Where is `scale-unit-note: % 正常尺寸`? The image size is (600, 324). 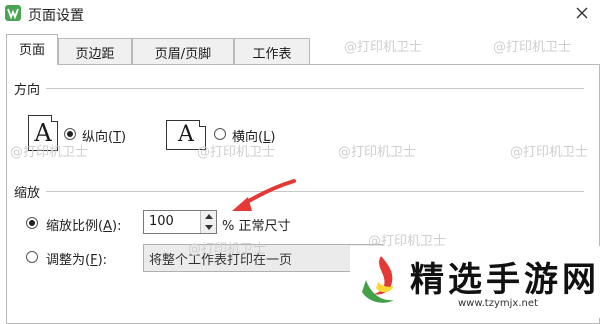
scale-unit-note: % 正常尺寸 is located at coordinates (256, 226).